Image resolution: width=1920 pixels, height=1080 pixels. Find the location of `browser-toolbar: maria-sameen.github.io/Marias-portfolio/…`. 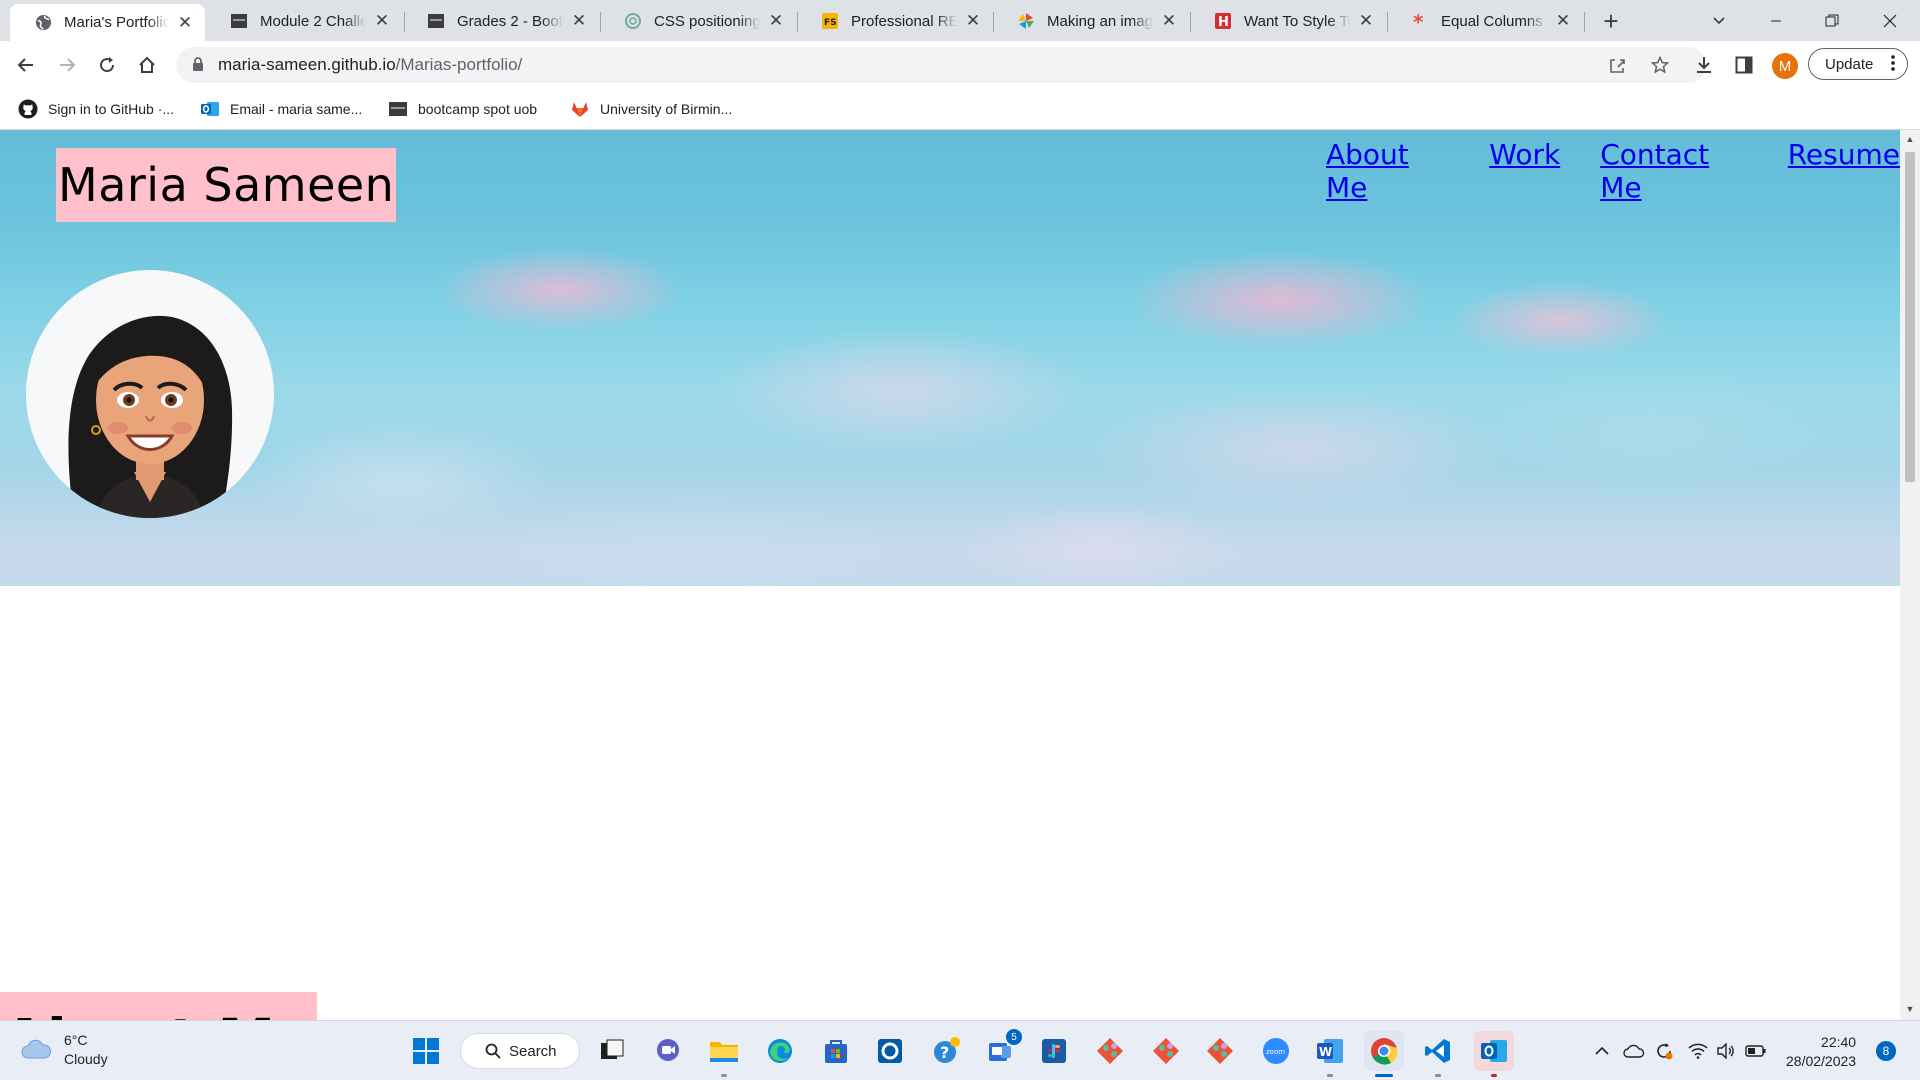

browser-toolbar: maria-sameen.github.io/Marias-portfolio/… is located at coordinates (960, 65).